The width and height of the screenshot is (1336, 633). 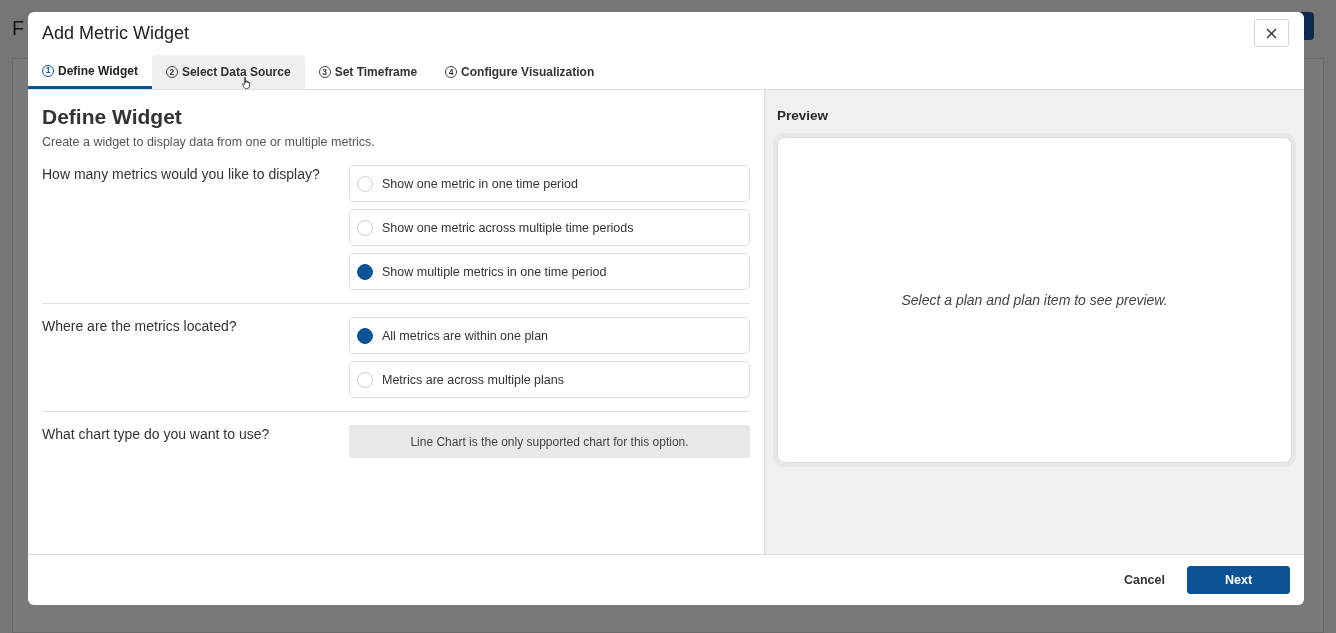 I want to click on radio-option: Show one metric across multiple time periods, so click(x=549, y=227).